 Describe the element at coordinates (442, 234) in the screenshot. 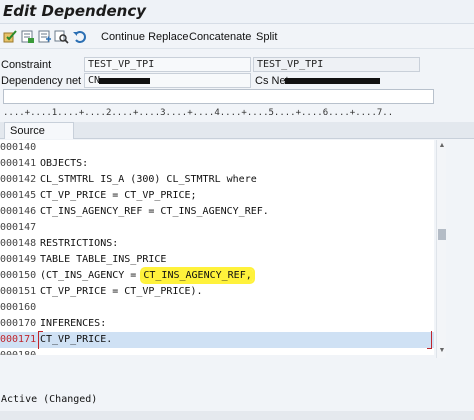

I see `scroll-thumb` at that location.